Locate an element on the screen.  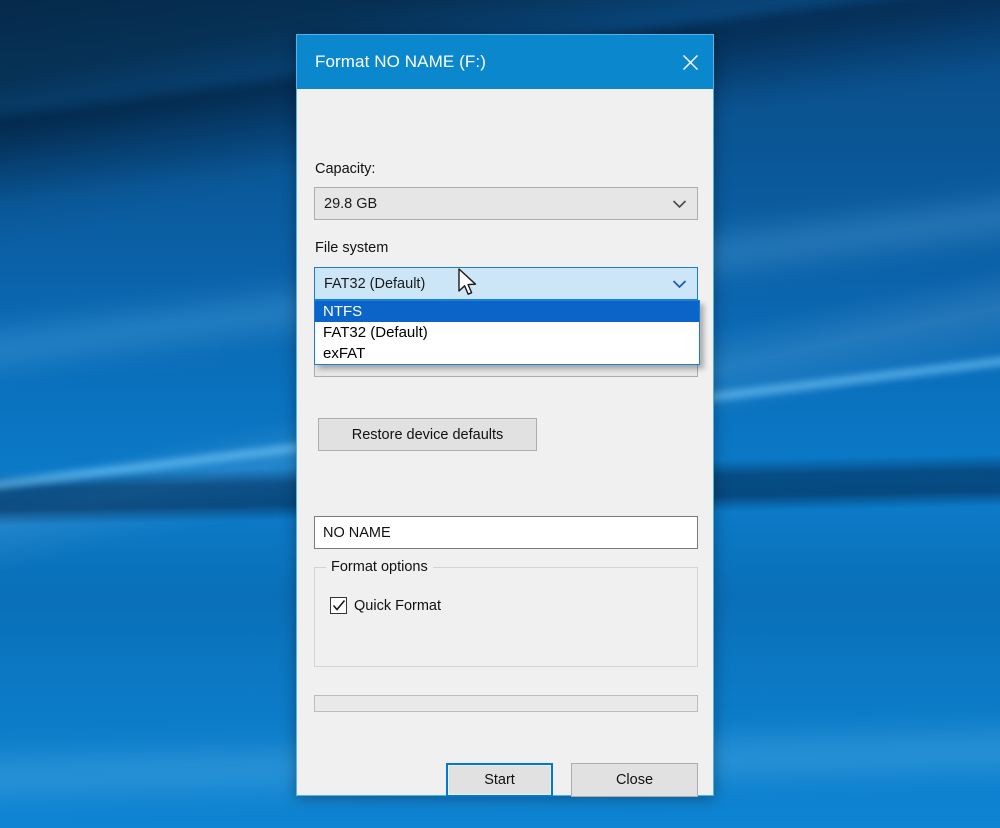
dropdown-option-fat32: FAT32 (Default) is located at coordinates (507, 332).